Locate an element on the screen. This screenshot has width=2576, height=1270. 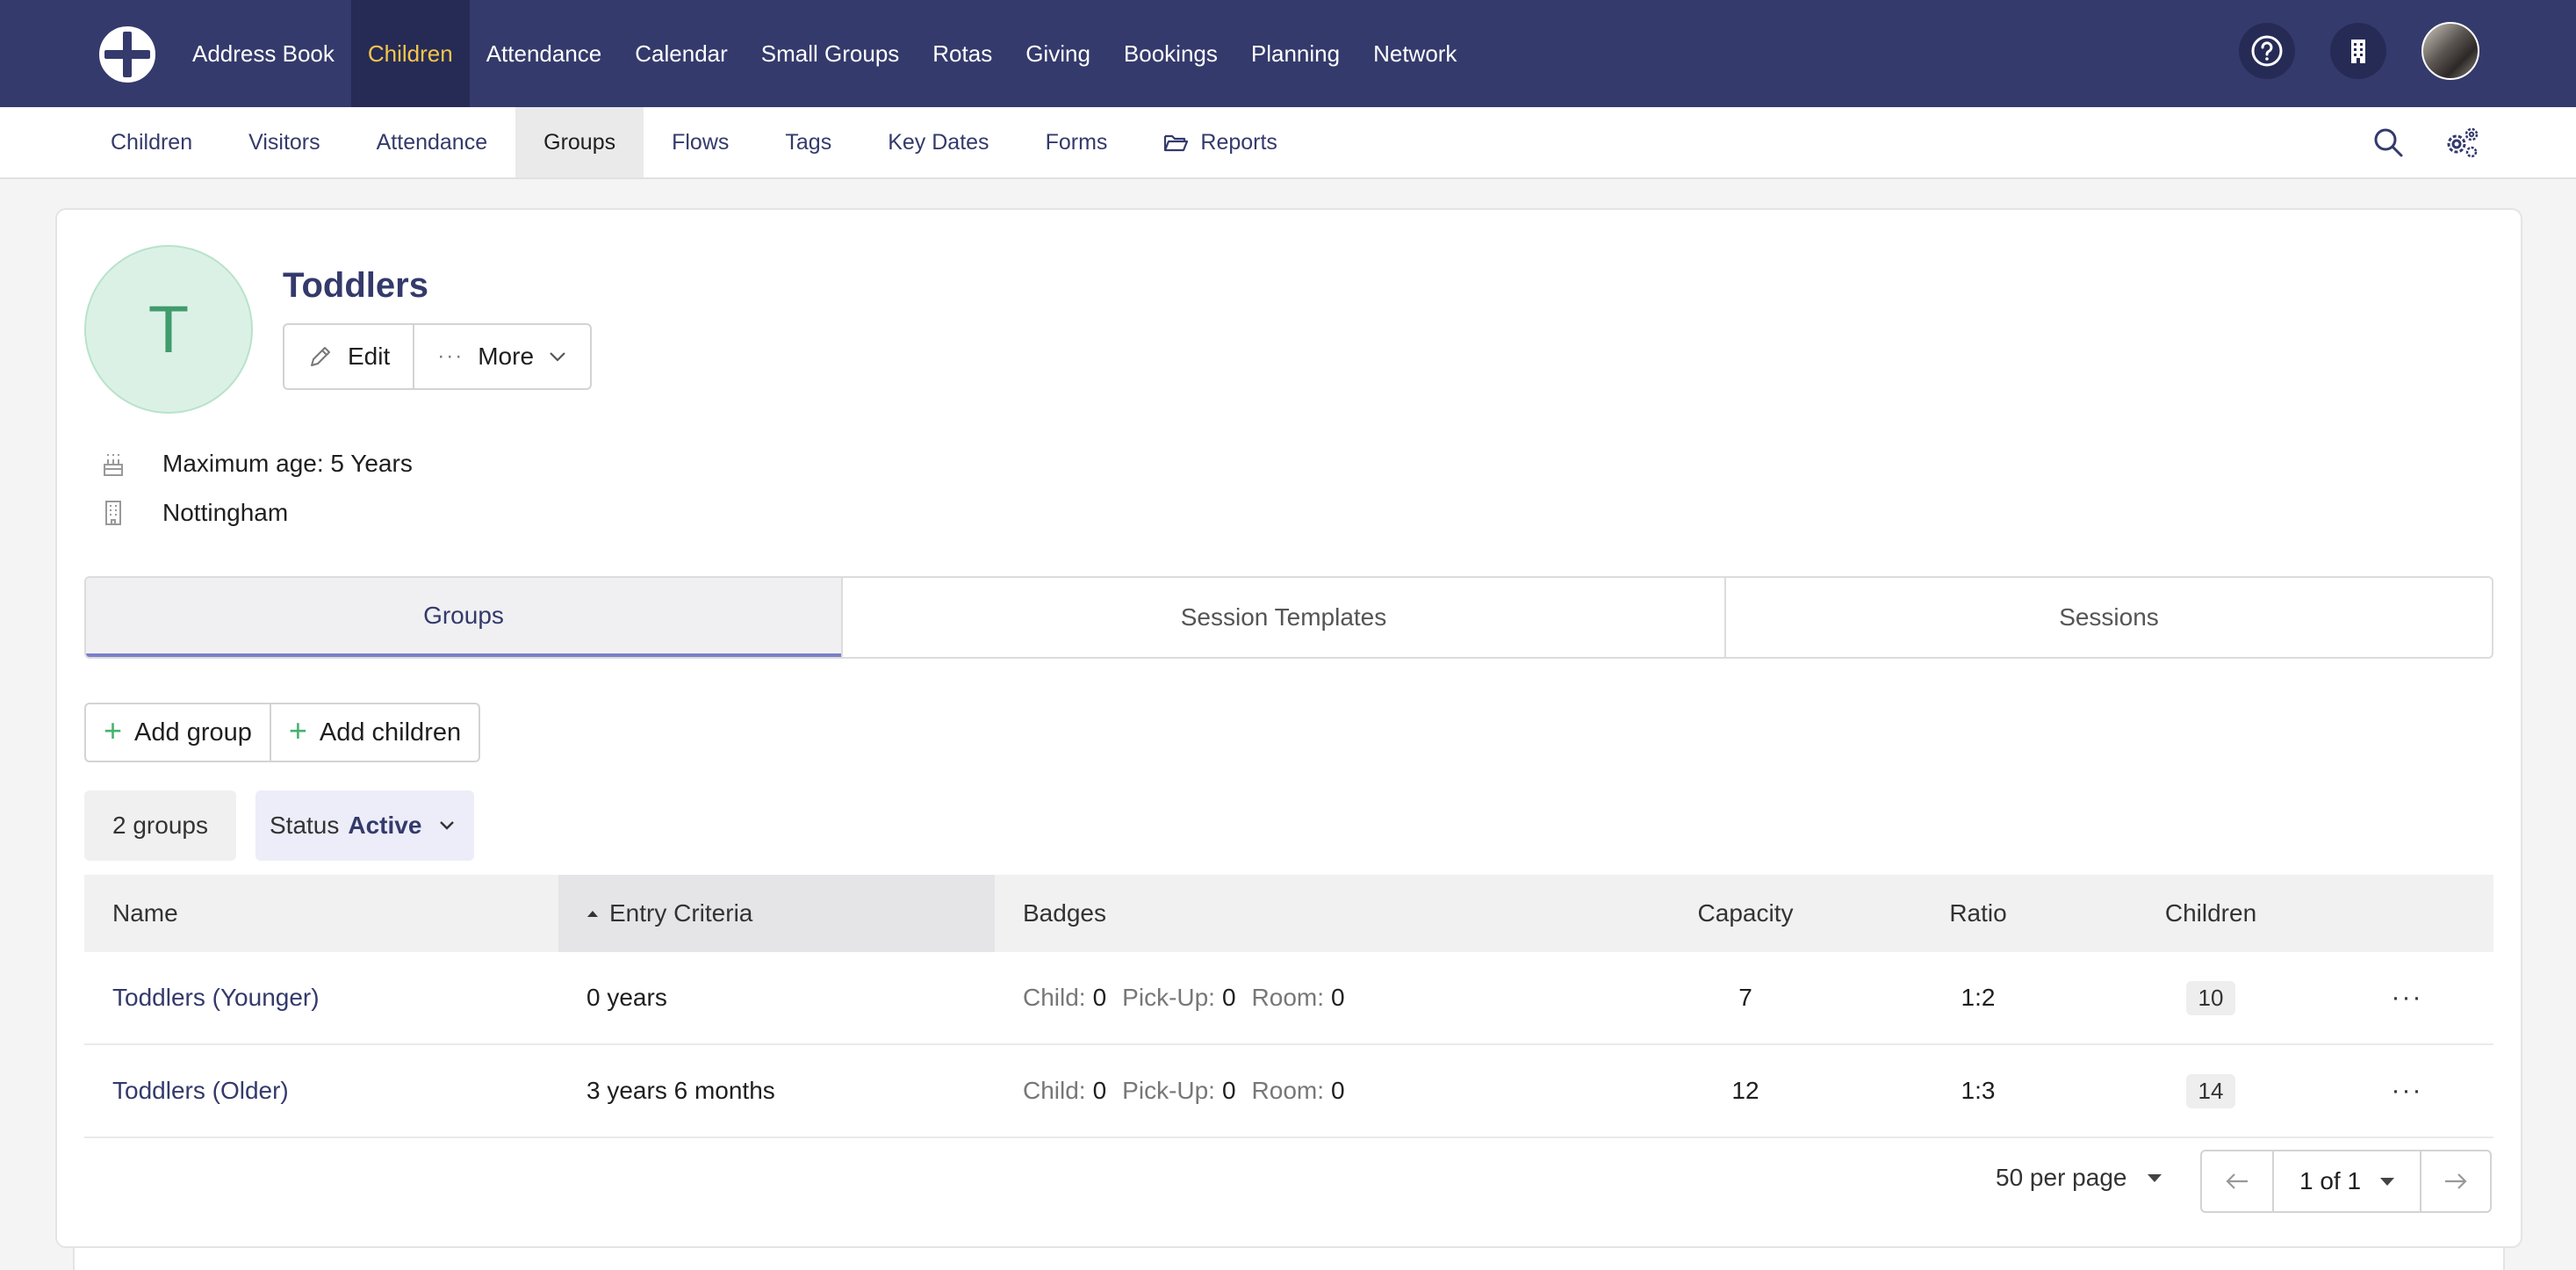
subnav-groups: Groups is located at coordinates (579, 142).